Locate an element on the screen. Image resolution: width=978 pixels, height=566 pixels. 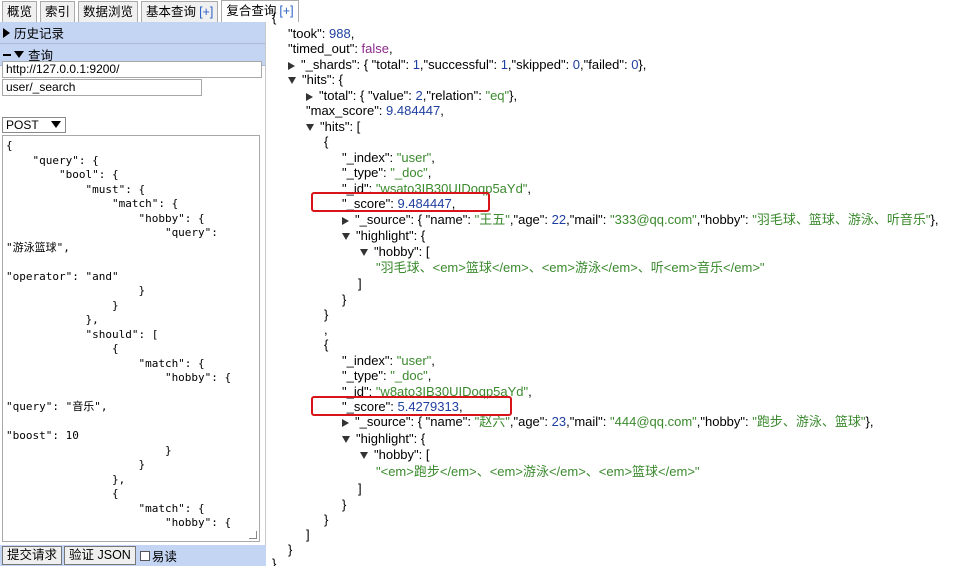
action-bar: 提交请求 验证 JSON 易读 is located at coordinates (133, 555).